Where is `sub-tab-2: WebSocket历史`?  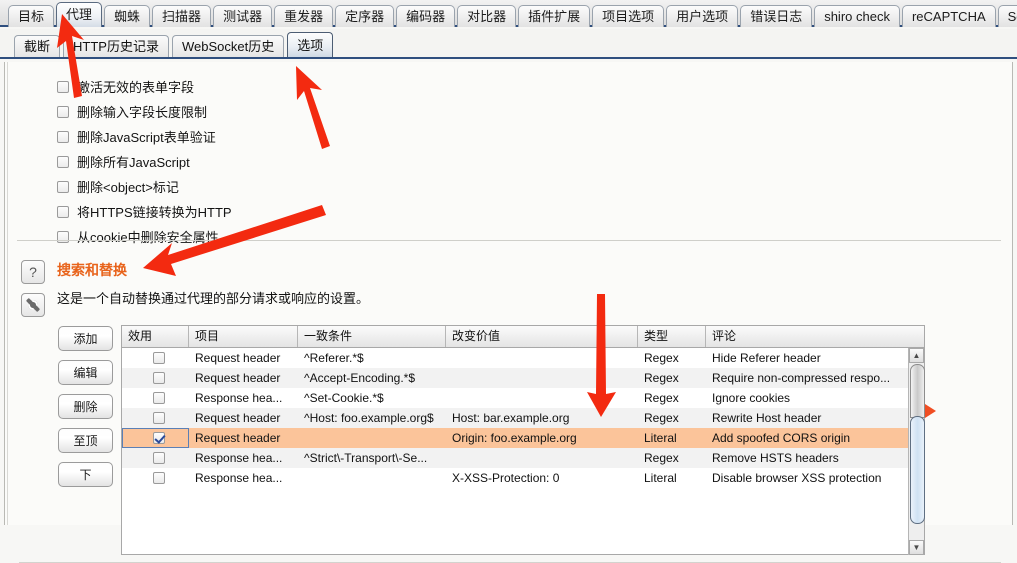
sub-tab-2: WebSocket历史 is located at coordinates (228, 46).